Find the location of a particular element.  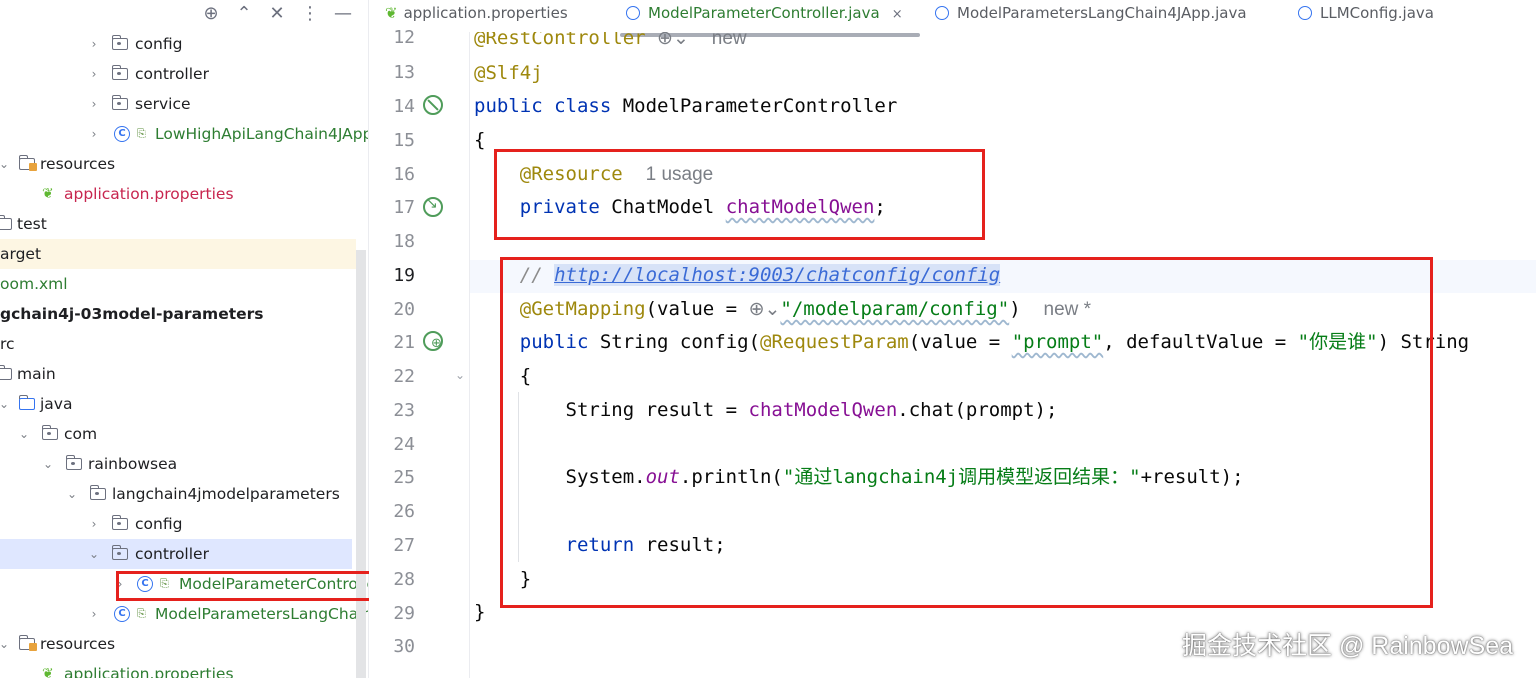

line-number: 25 is located at coordinates (404, 477).